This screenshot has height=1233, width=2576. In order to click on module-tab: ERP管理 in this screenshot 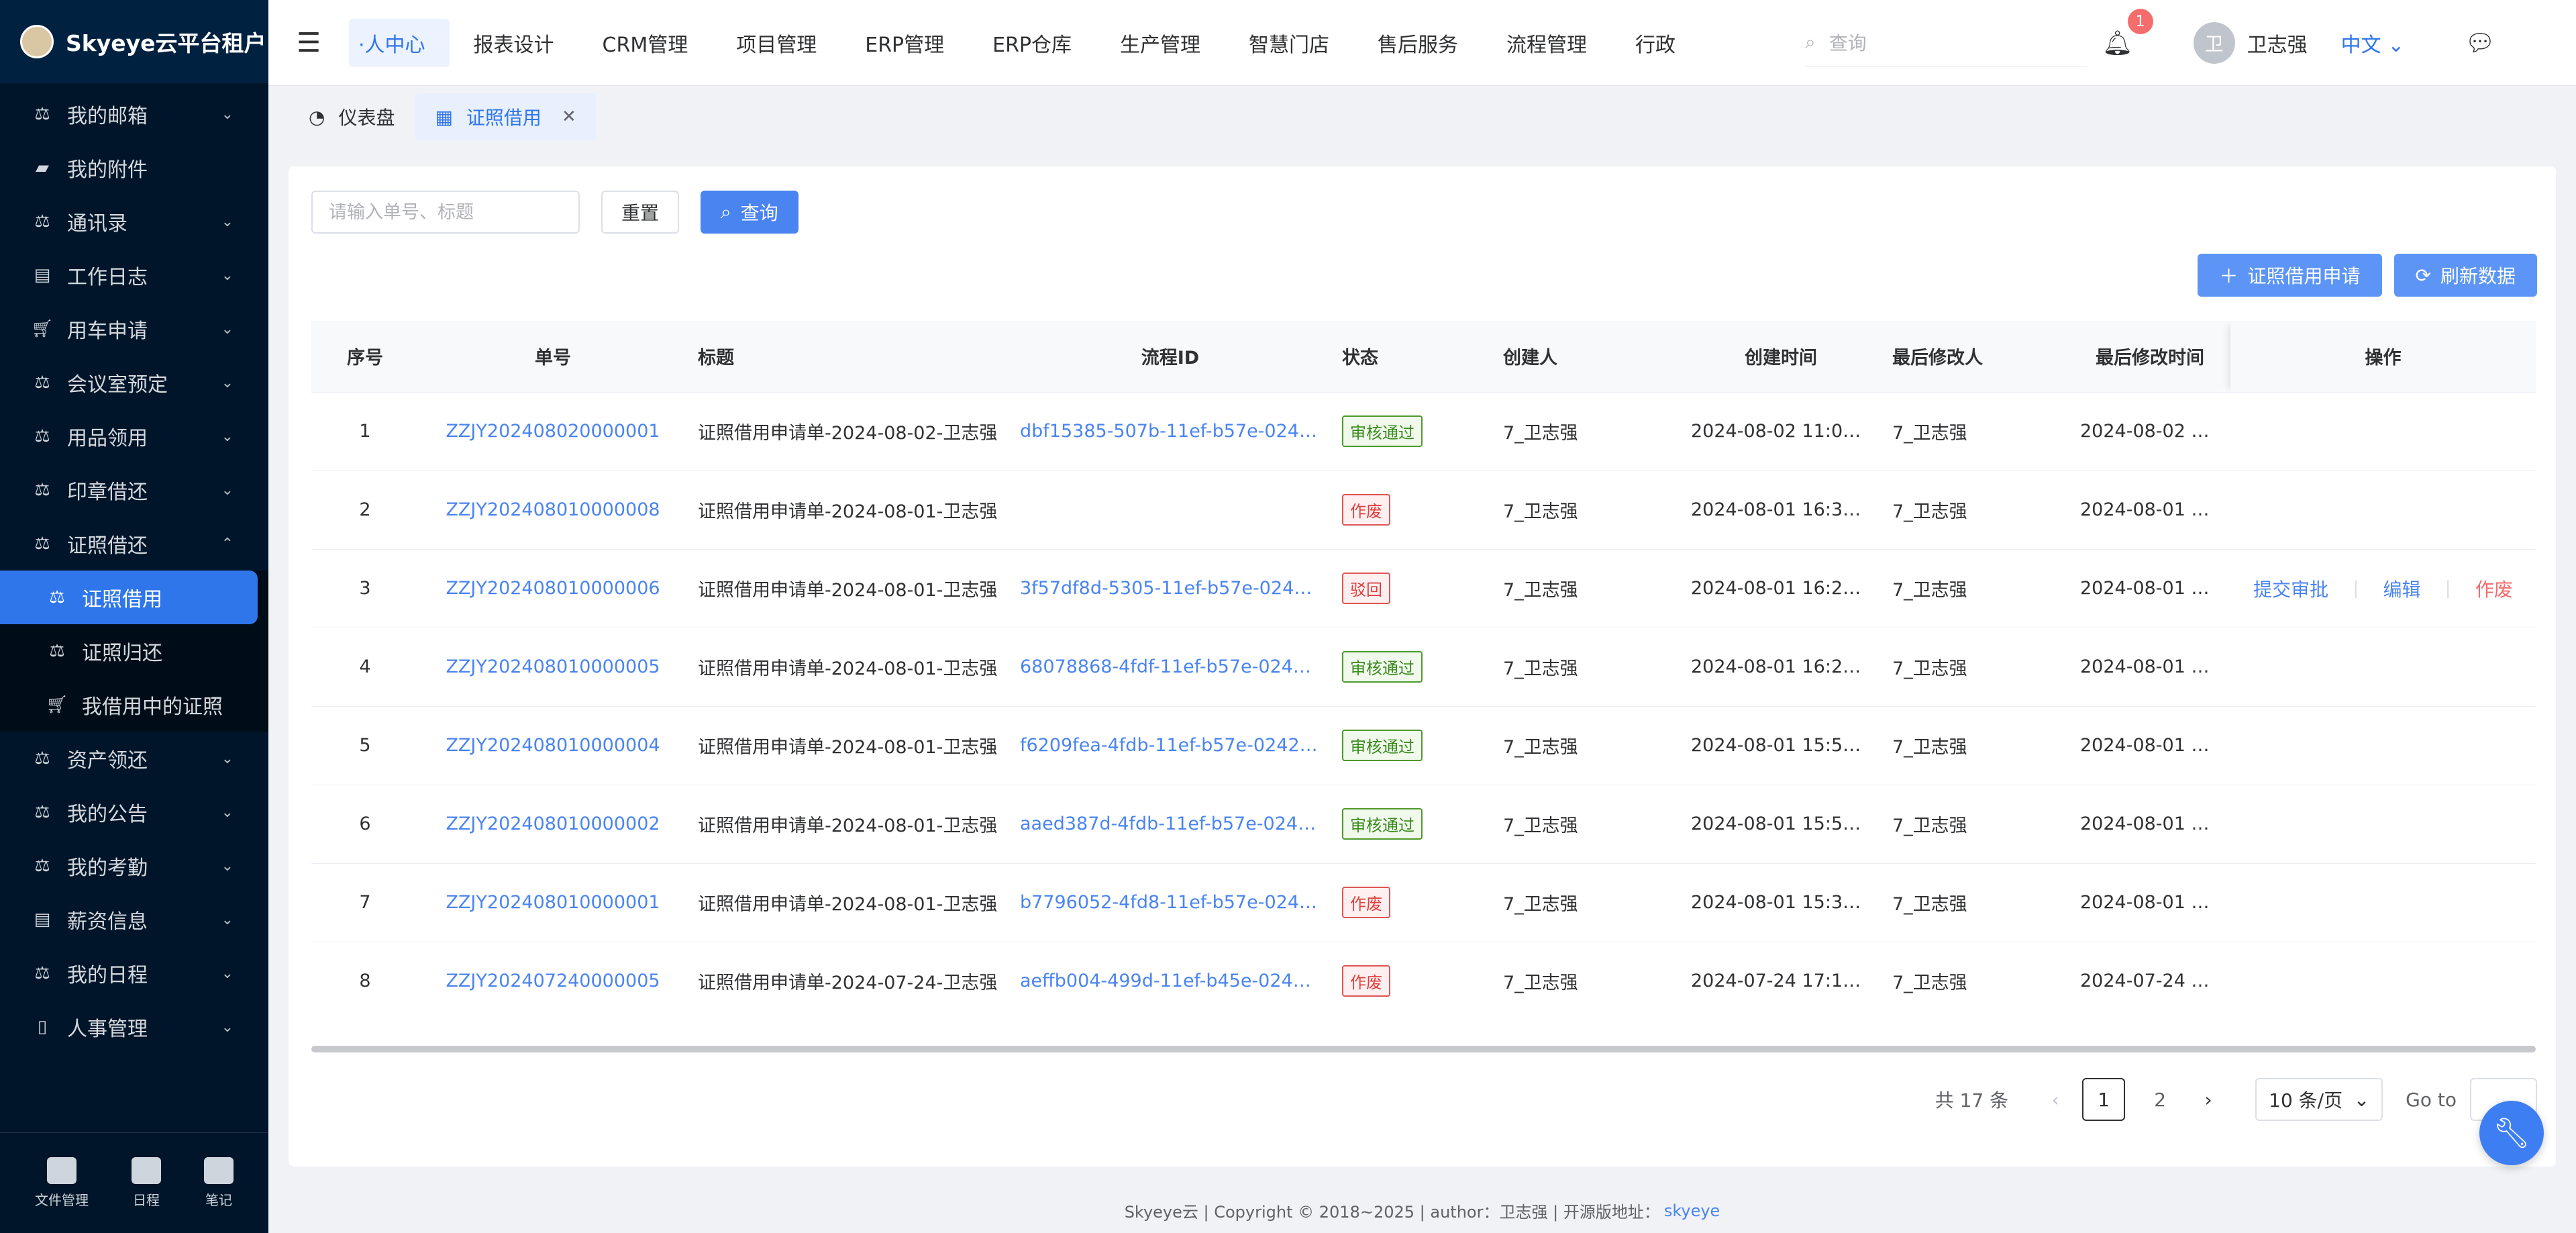, I will do `click(904, 43)`.